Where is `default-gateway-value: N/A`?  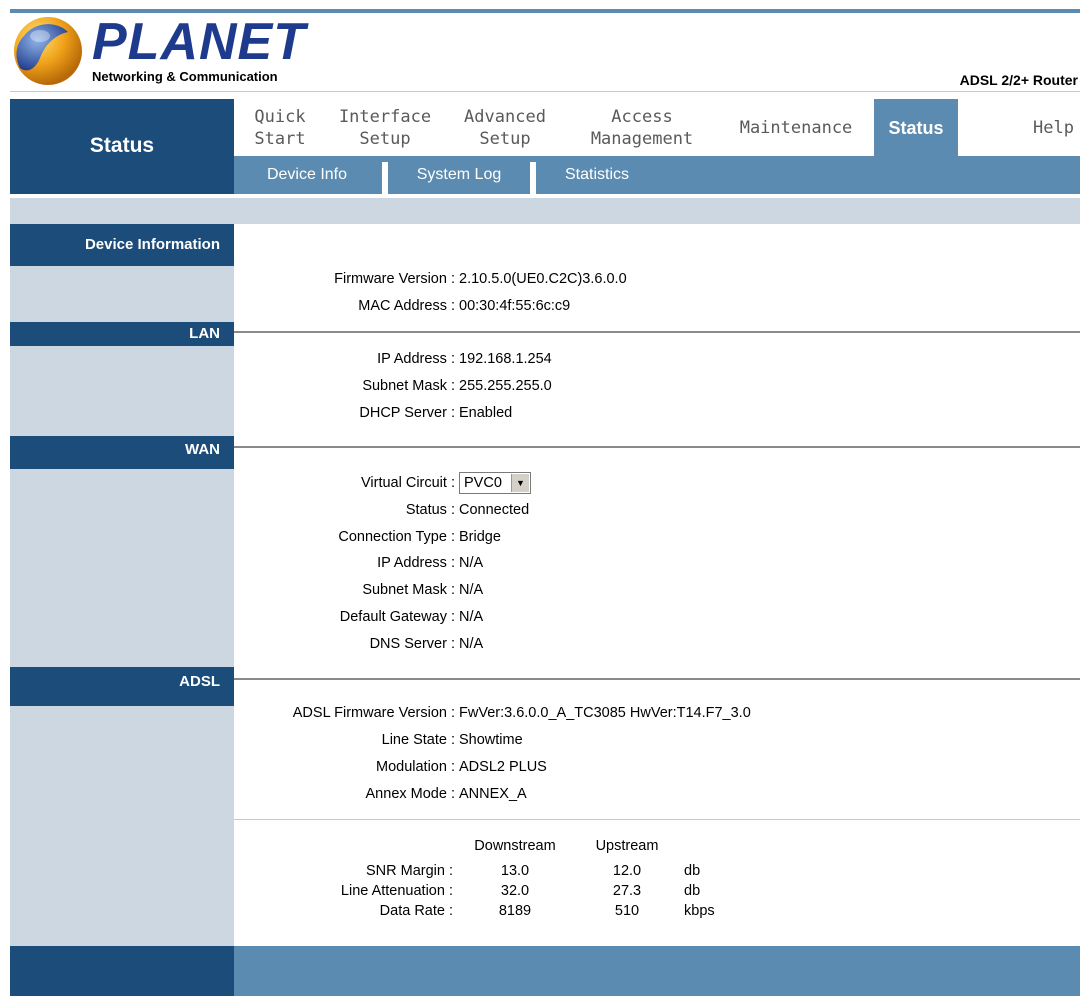
default-gateway-value: N/A is located at coordinates (471, 617).